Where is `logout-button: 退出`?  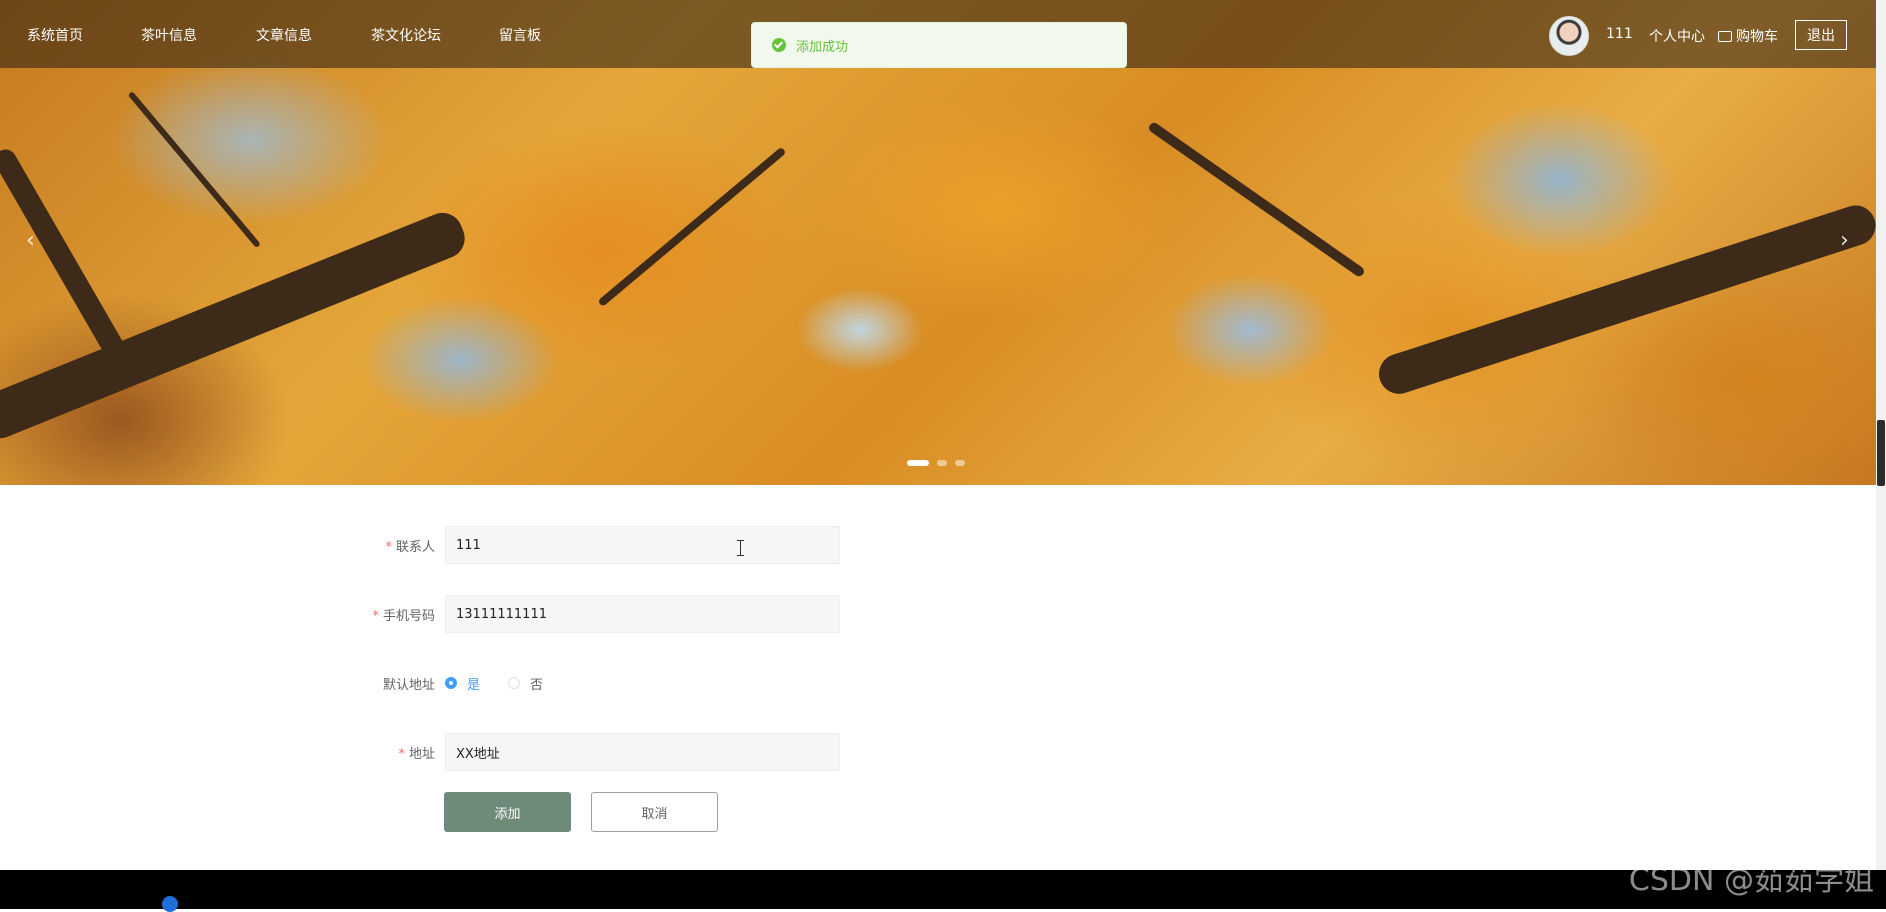
logout-button: 退出 is located at coordinates (1821, 35).